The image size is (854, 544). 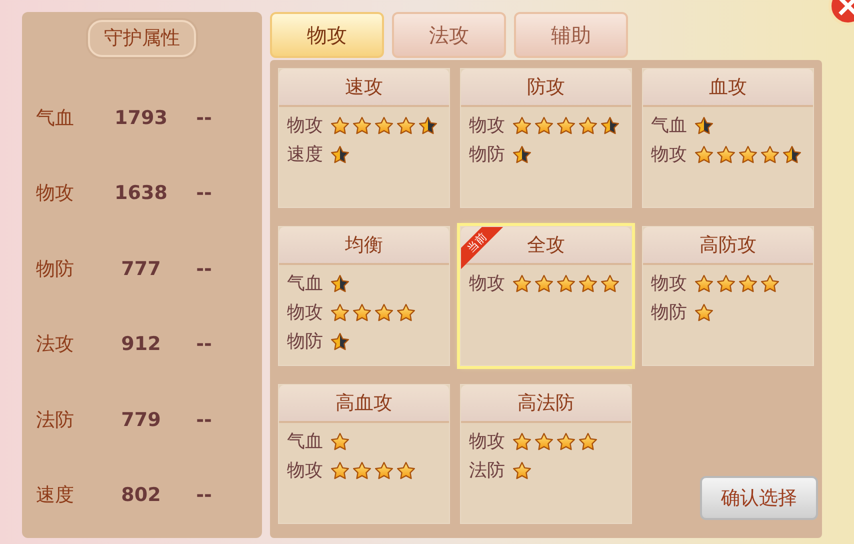 I want to click on confirm-button: 确认选择, so click(x=759, y=498).